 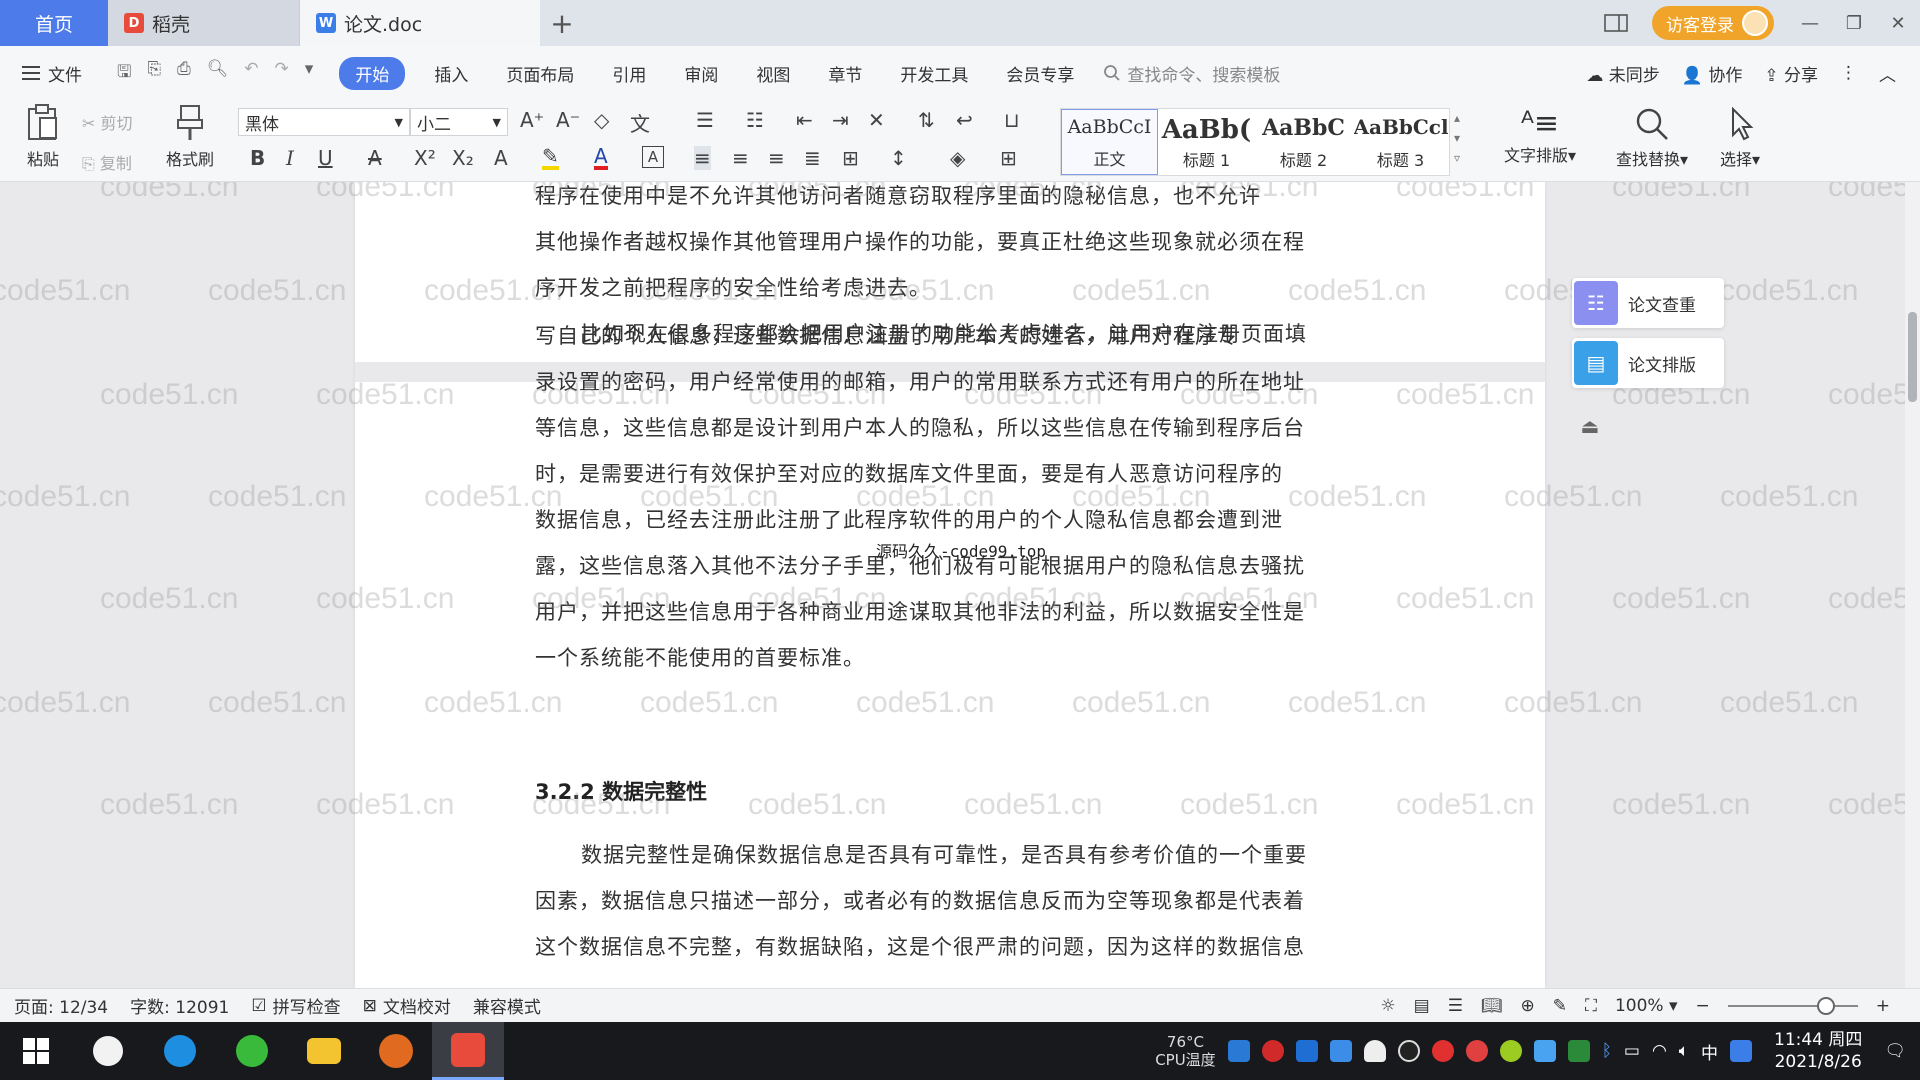 I want to click on collaborate-button: 👤 协作, so click(x=1712, y=73).